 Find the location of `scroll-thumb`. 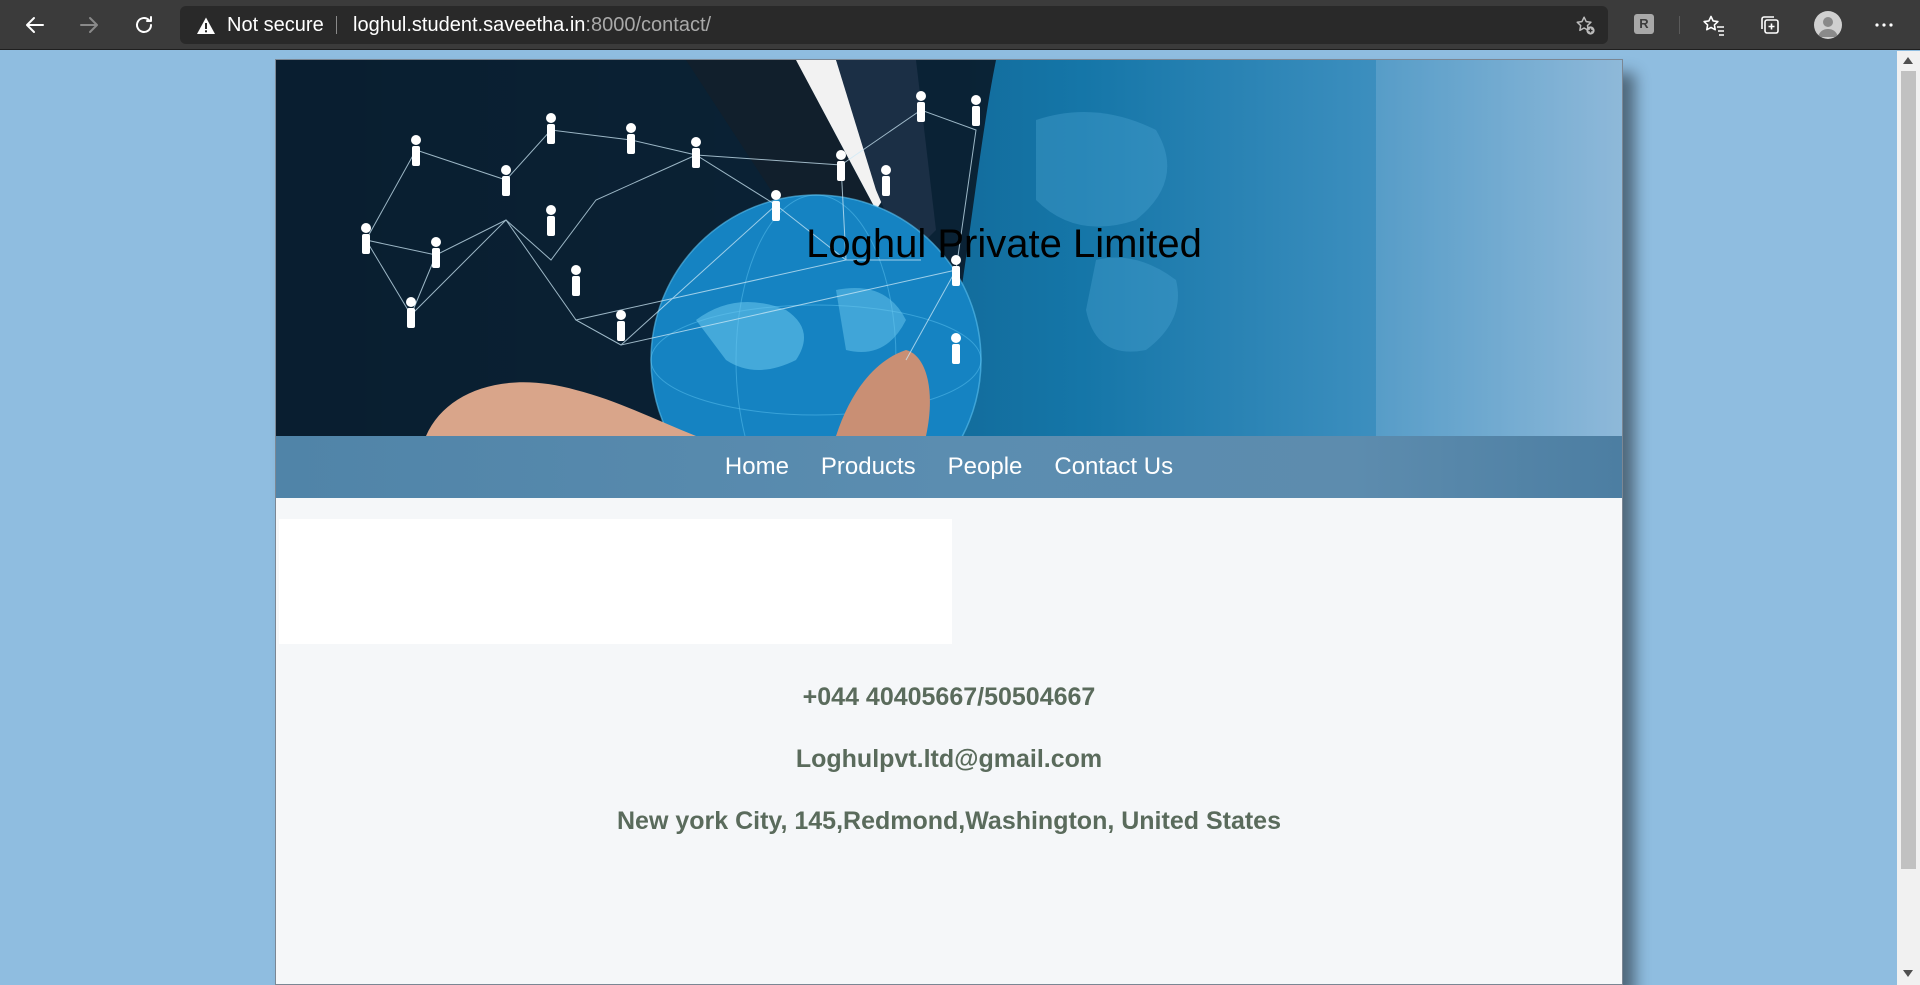

scroll-thumb is located at coordinates (1908, 470).